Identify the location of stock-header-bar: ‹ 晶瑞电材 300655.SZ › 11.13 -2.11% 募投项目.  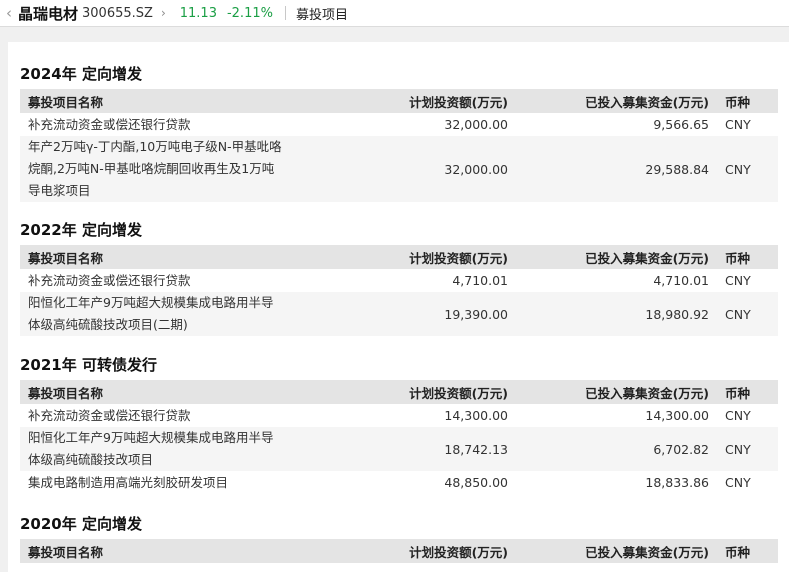
(394, 13).